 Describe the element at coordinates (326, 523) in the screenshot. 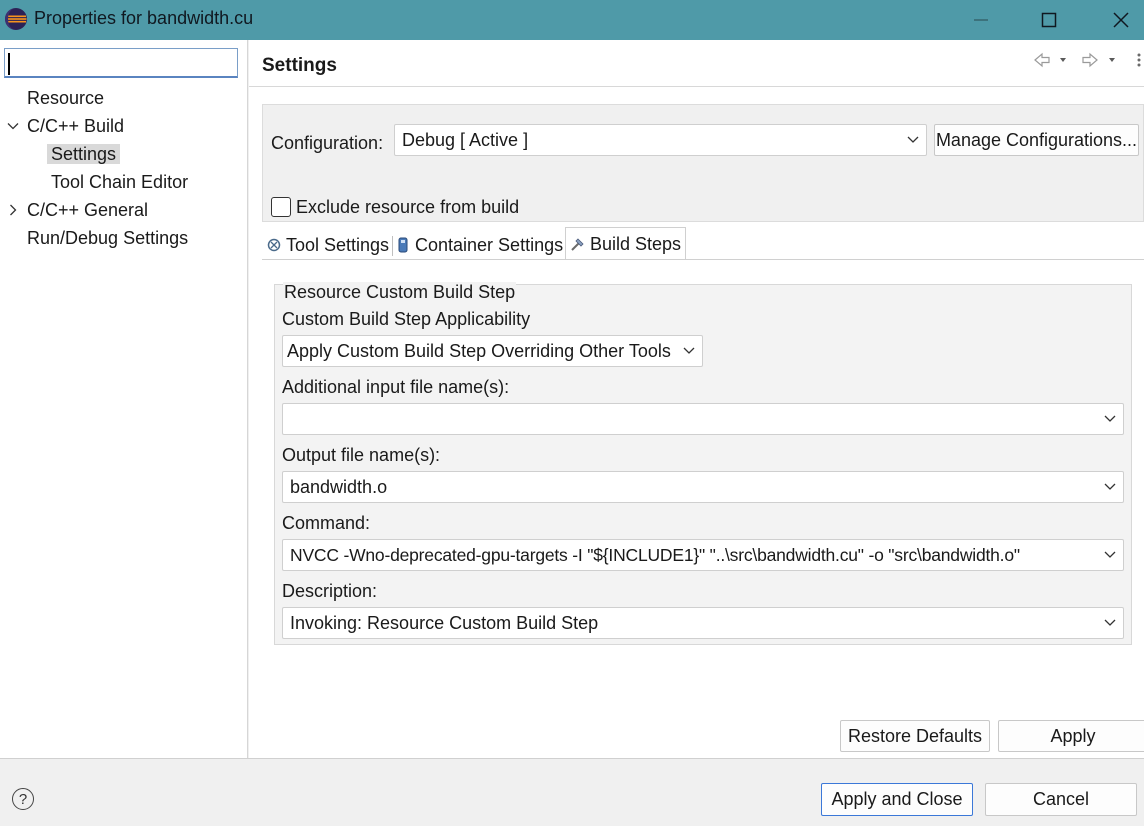

I see `command-label: Command:` at that location.